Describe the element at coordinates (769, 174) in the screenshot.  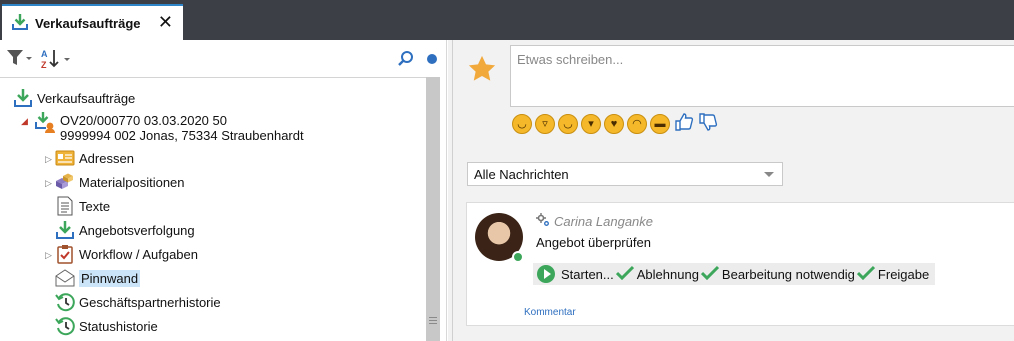
I see `chevron-down-icon` at that location.